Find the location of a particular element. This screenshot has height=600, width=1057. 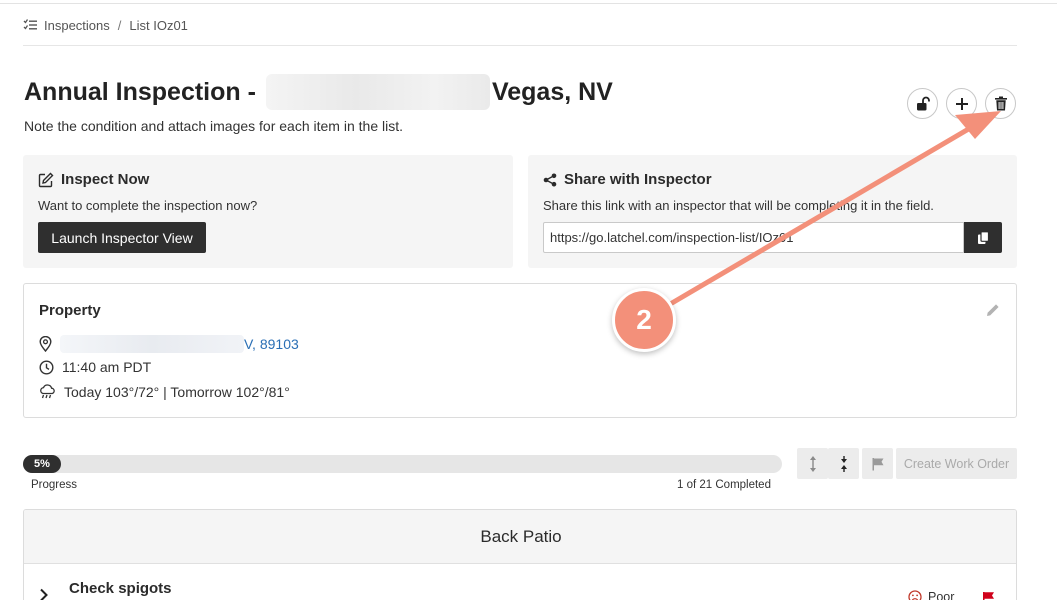

breadcrumb-divider is located at coordinates (520, 45).